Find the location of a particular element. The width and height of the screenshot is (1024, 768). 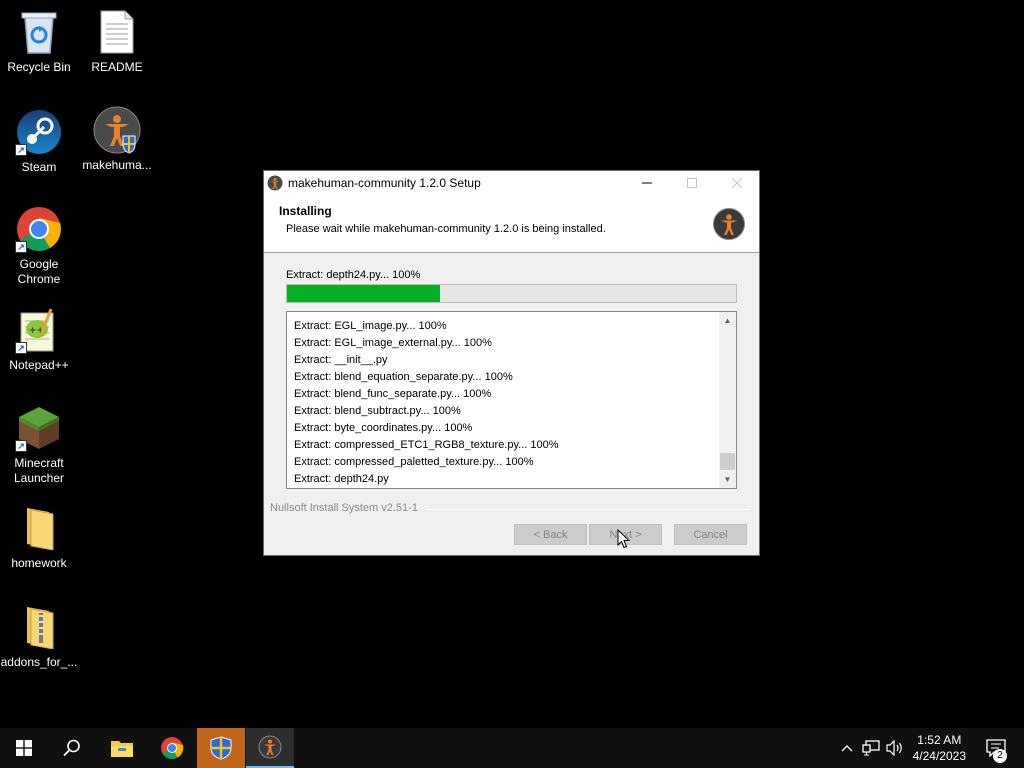

recycle-bin-icon is located at coordinates (39, 32).